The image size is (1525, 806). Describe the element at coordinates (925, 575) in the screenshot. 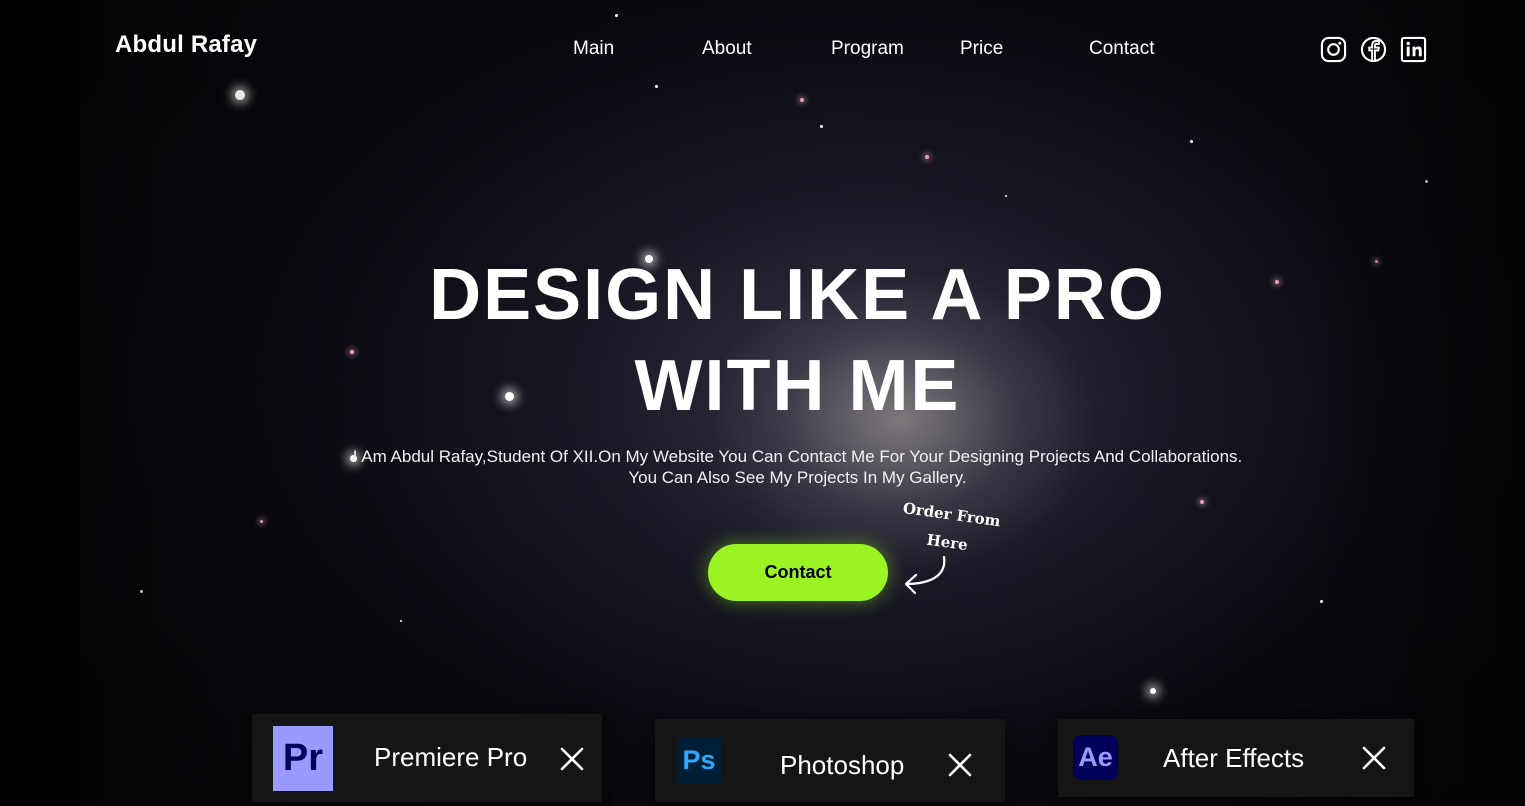

I see `curved-arrow-icon` at that location.